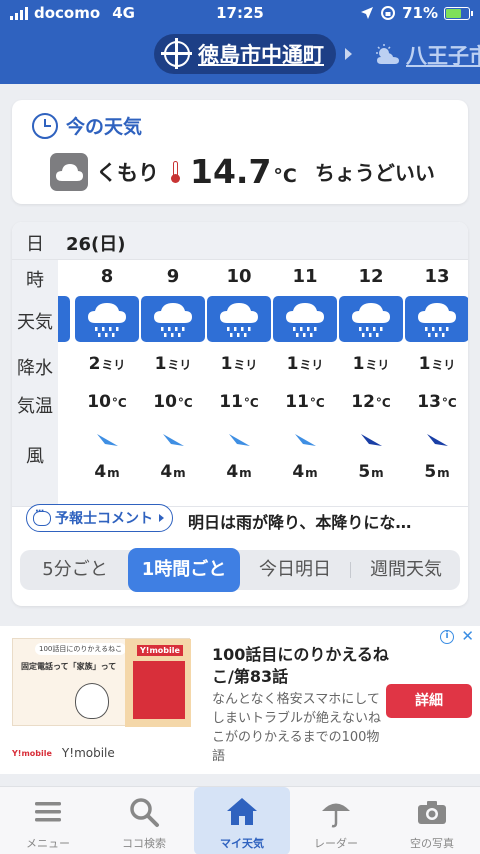 The width and height of the screenshot is (480, 854). What do you see at coordinates (406, 570) in the screenshot?
I see `tab-weekly: 週間天気` at bounding box center [406, 570].